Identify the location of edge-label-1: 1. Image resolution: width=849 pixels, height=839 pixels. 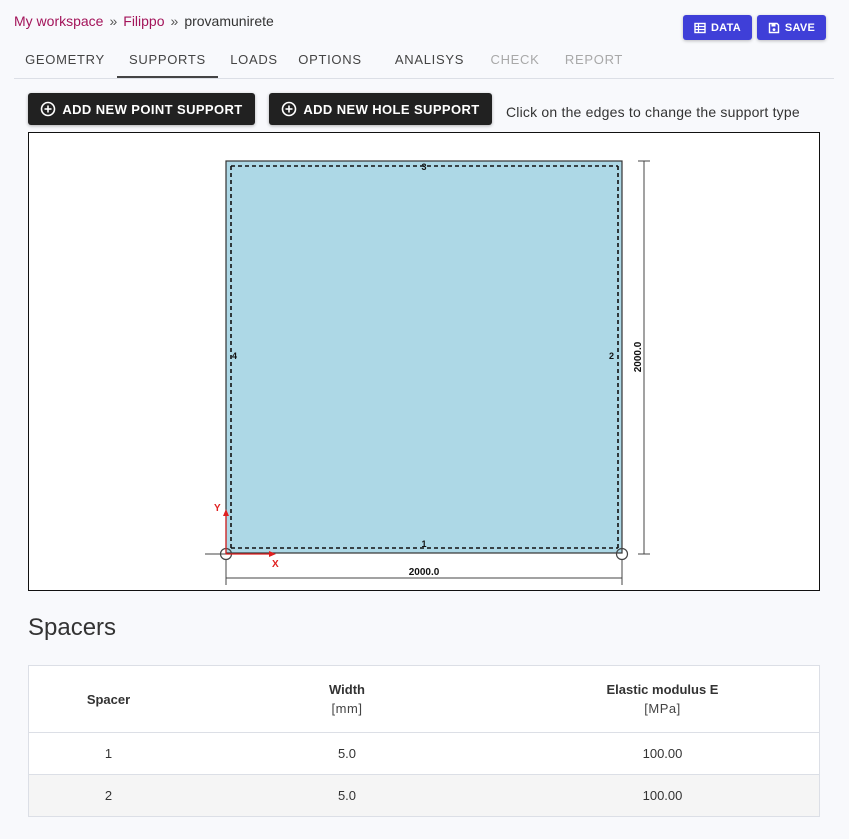
(423, 544).